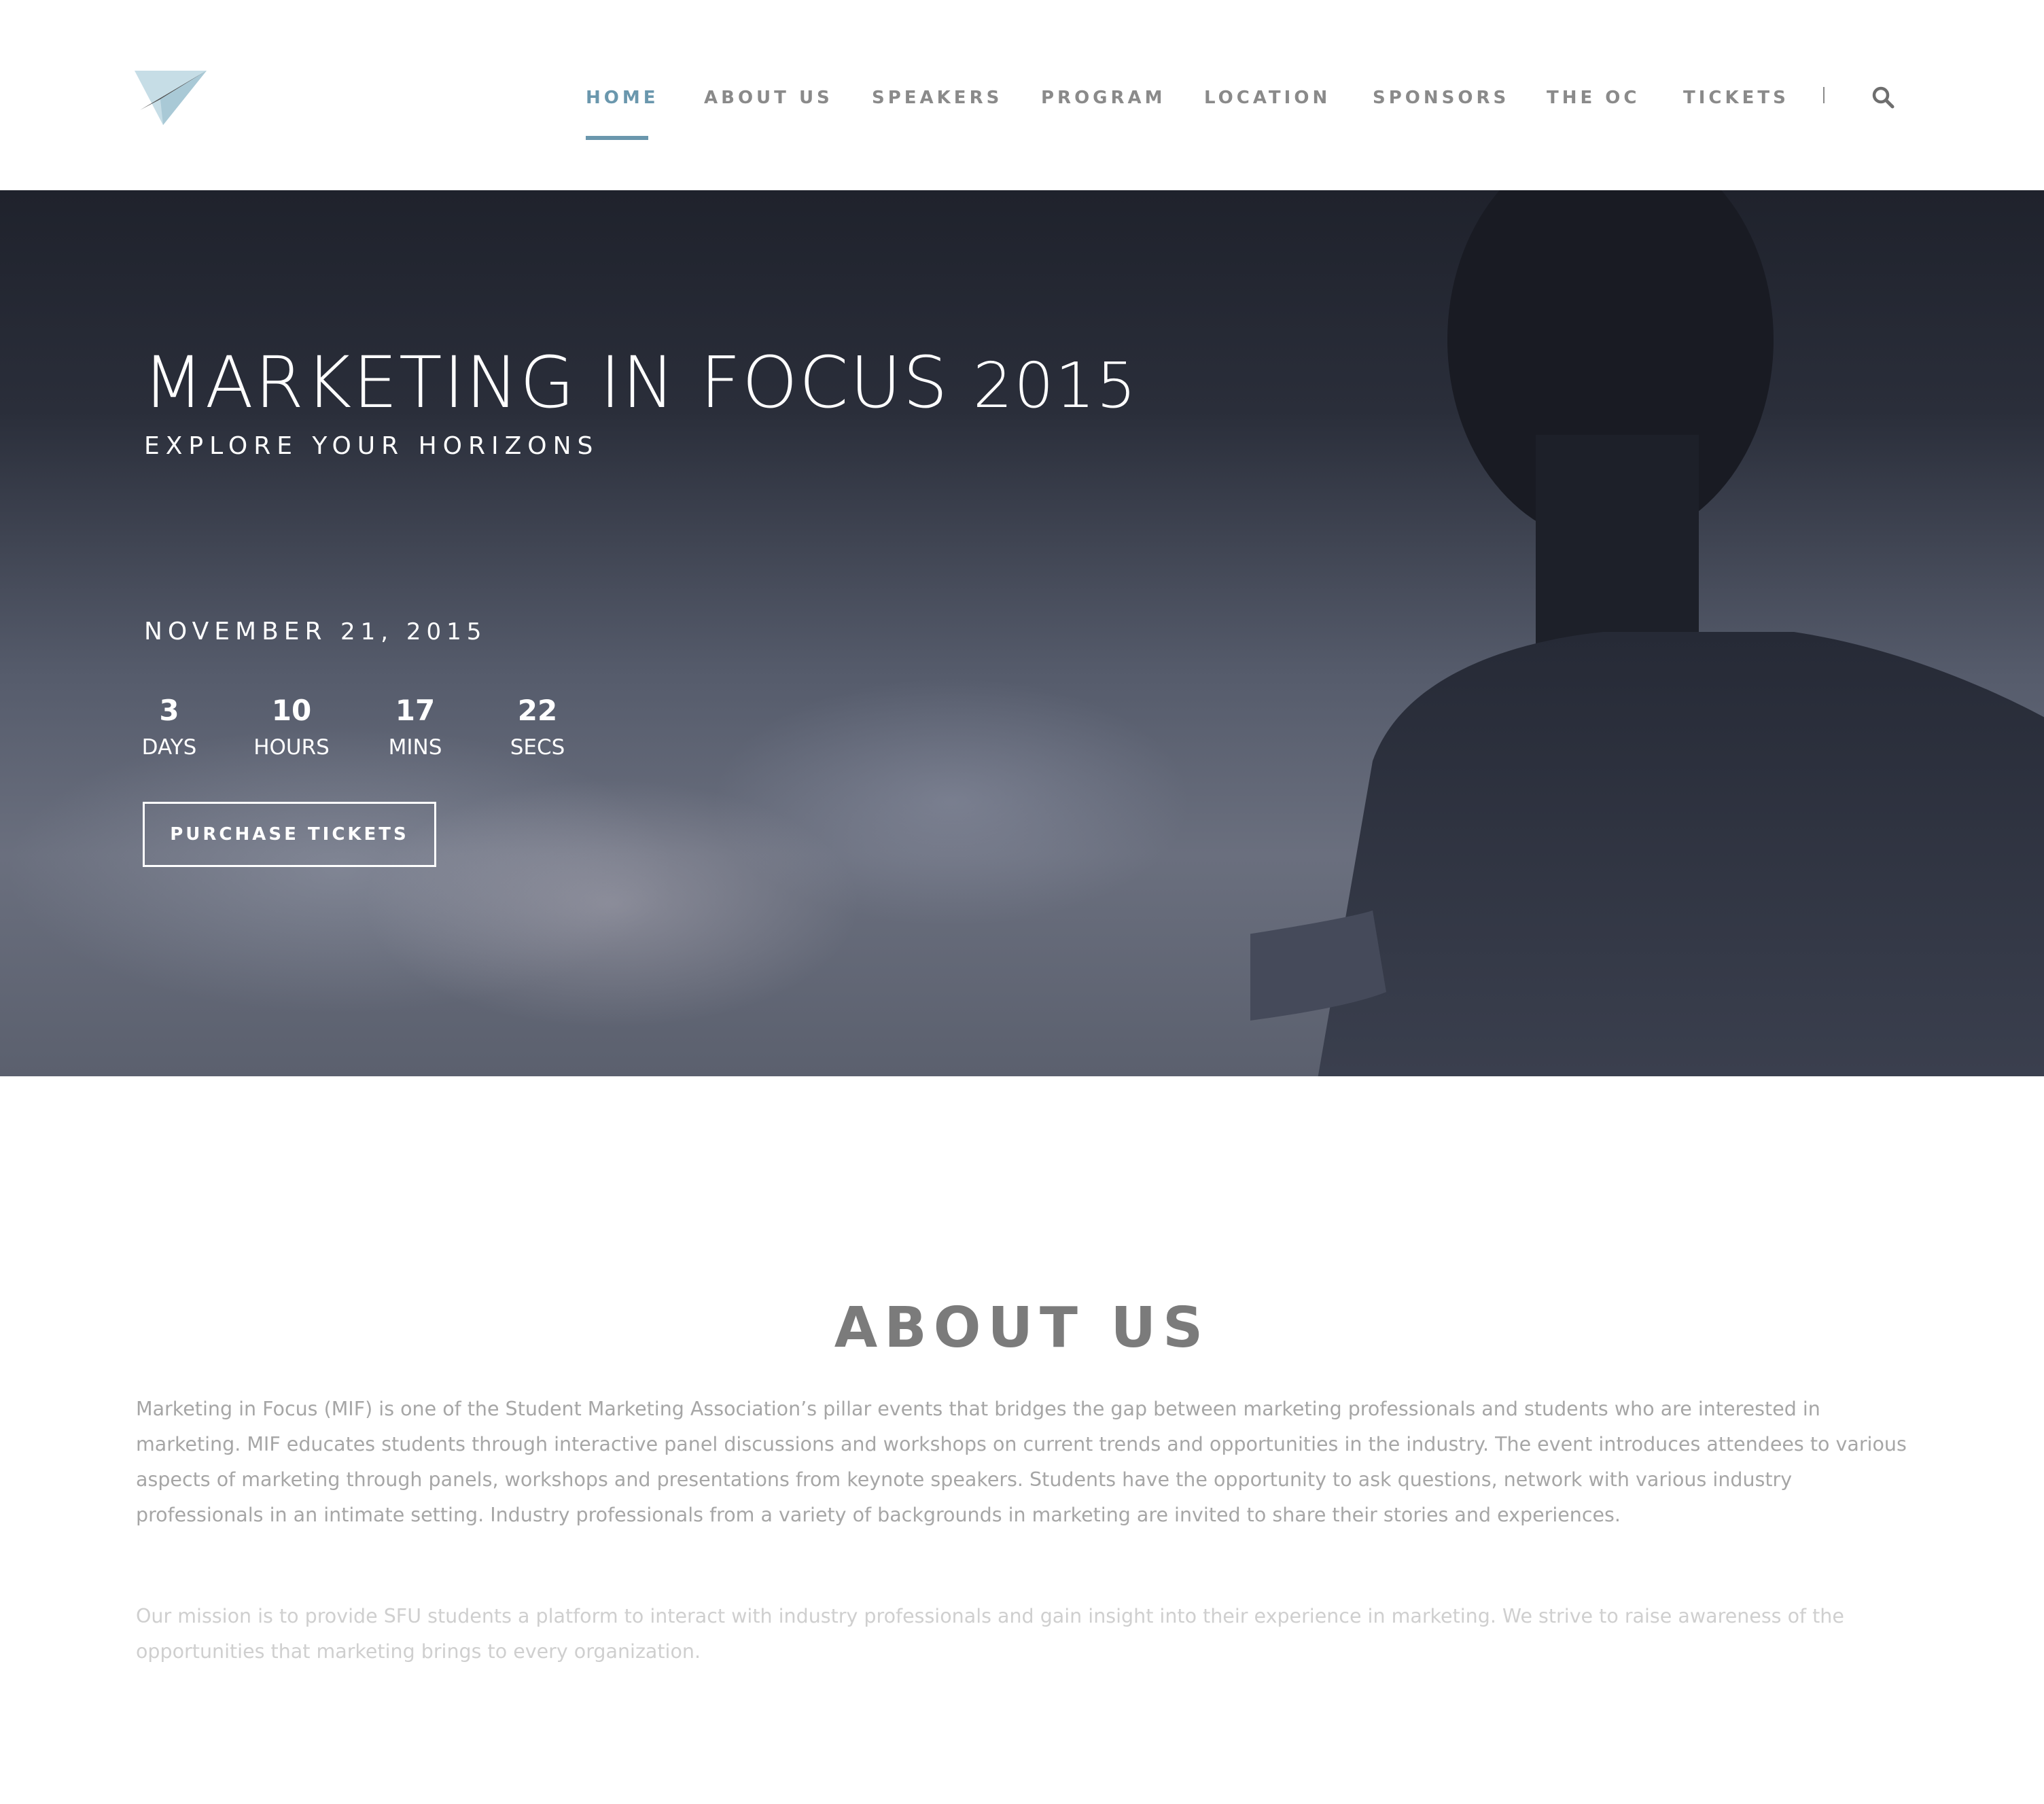  I want to click on nav-program: PROGRAM, so click(1103, 97).